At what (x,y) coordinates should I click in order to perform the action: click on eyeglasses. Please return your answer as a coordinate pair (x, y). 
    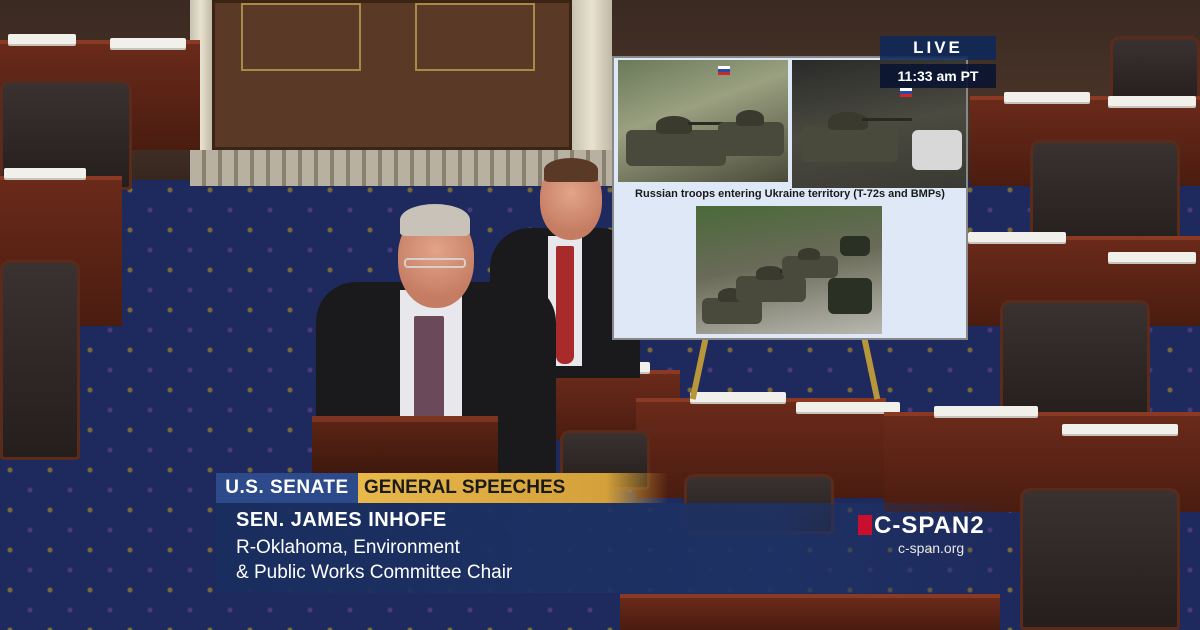
    Looking at the image, I should click on (435, 263).